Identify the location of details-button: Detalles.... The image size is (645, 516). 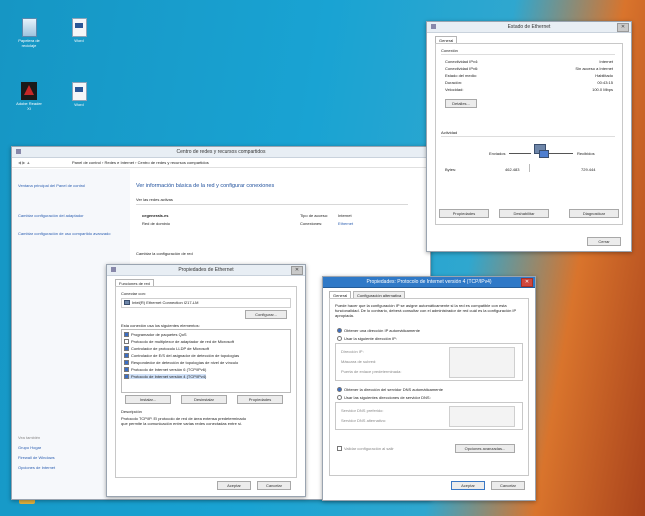
(461, 103).